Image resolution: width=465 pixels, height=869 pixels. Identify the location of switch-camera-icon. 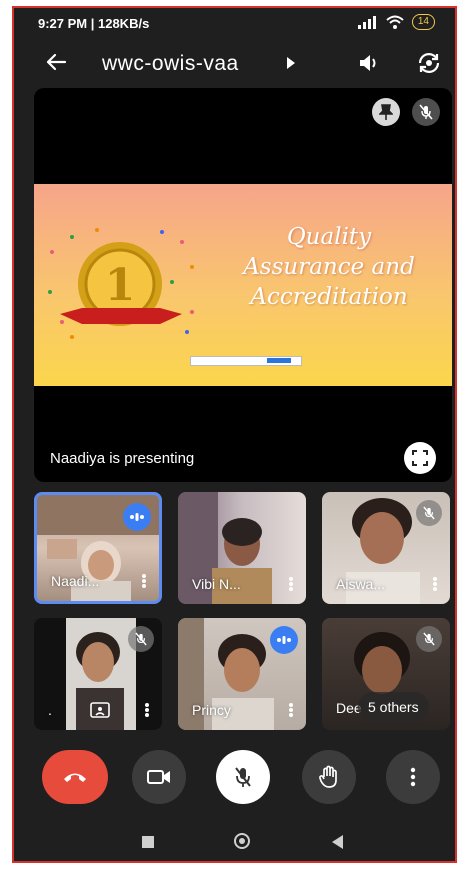
(429, 63).